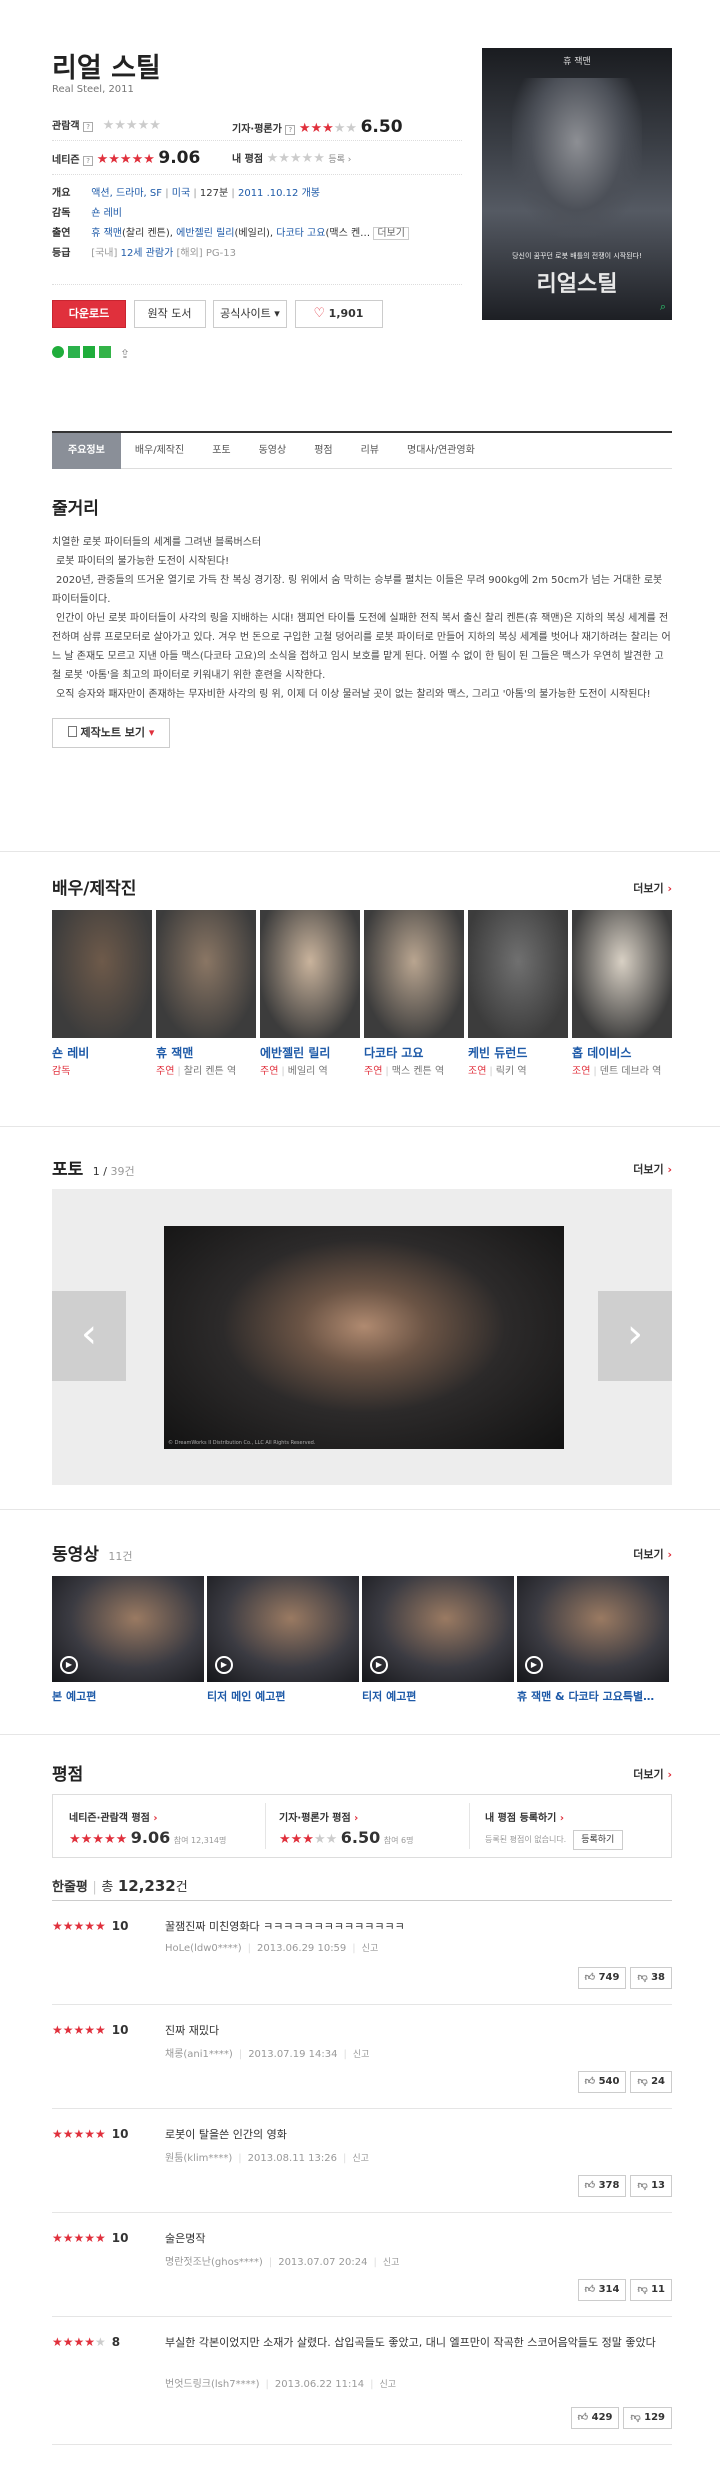 The width and height of the screenshot is (720, 2476). I want to click on video-title: 티저 예고편, so click(438, 1696).